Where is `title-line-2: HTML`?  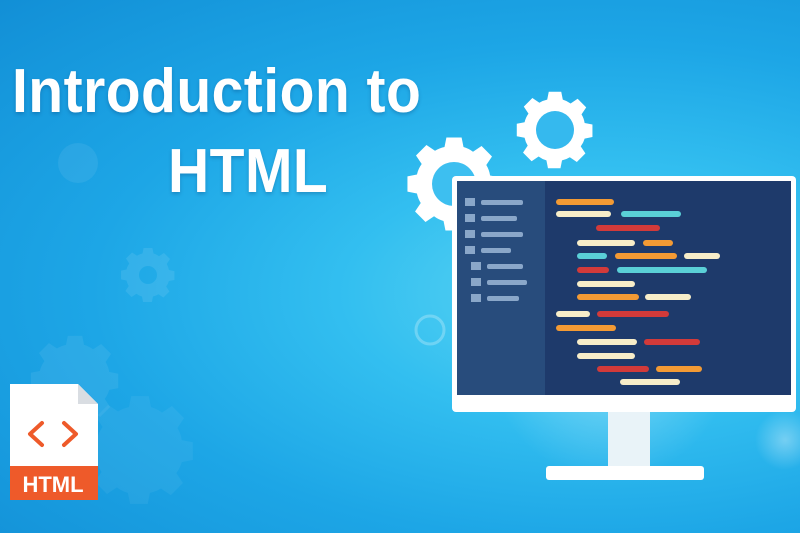
title-line-2: HTML is located at coordinates (248, 171).